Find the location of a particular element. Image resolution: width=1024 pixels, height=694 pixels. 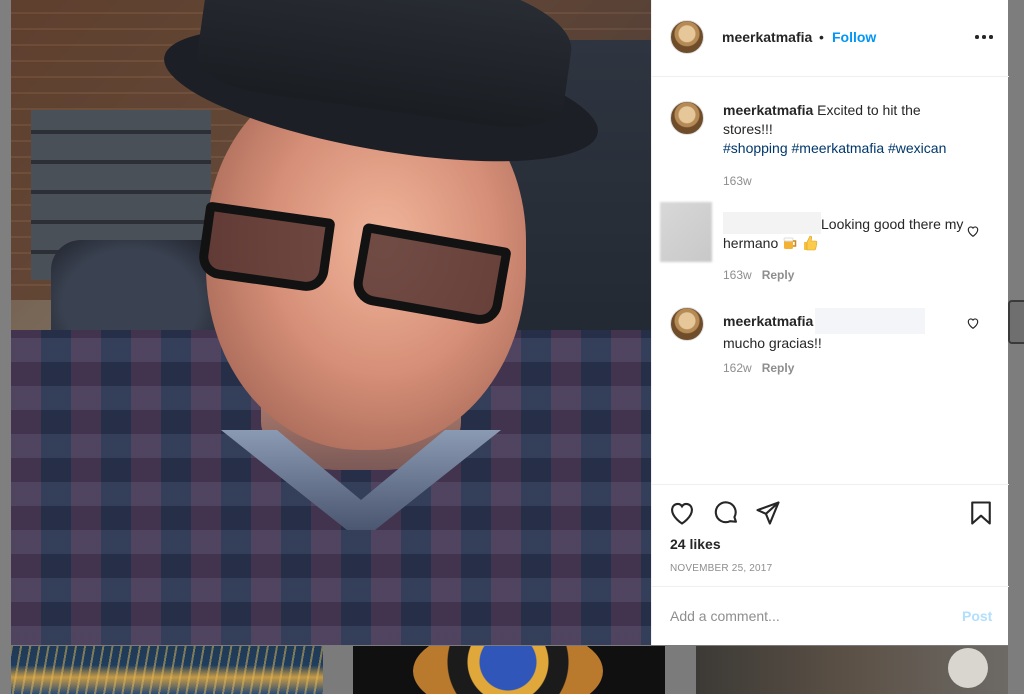

caption-timestamp: 163w is located at coordinates (737, 181).